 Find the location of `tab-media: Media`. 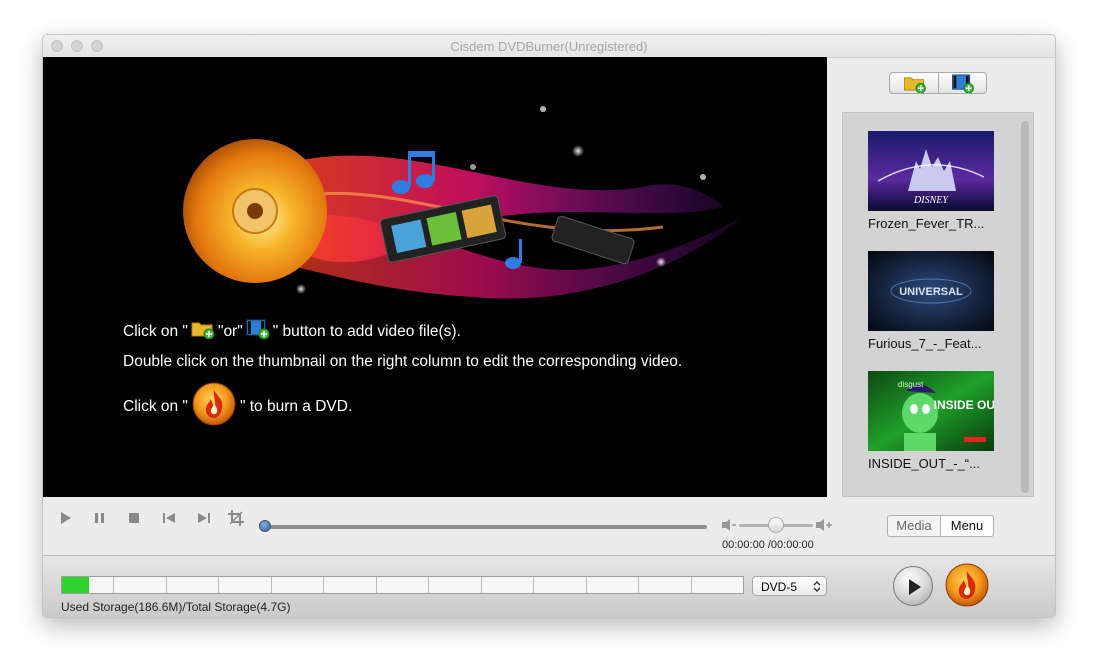

tab-media: Media is located at coordinates (914, 526).